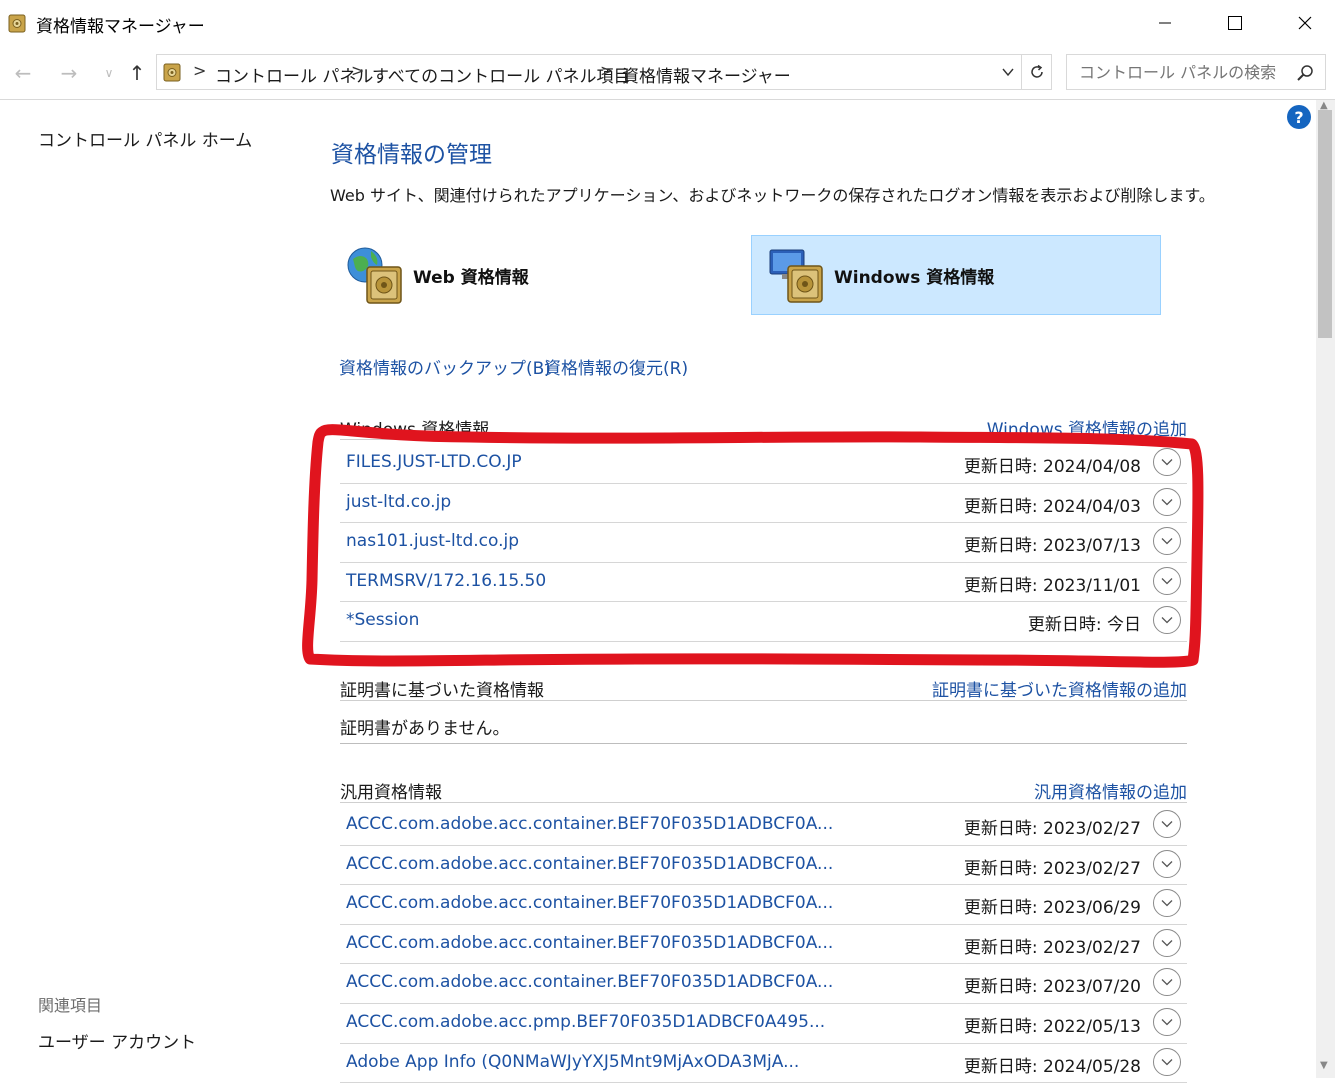 This screenshot has width=1335, height=1083. I want to click on refresh-button, so click(1037, 72).